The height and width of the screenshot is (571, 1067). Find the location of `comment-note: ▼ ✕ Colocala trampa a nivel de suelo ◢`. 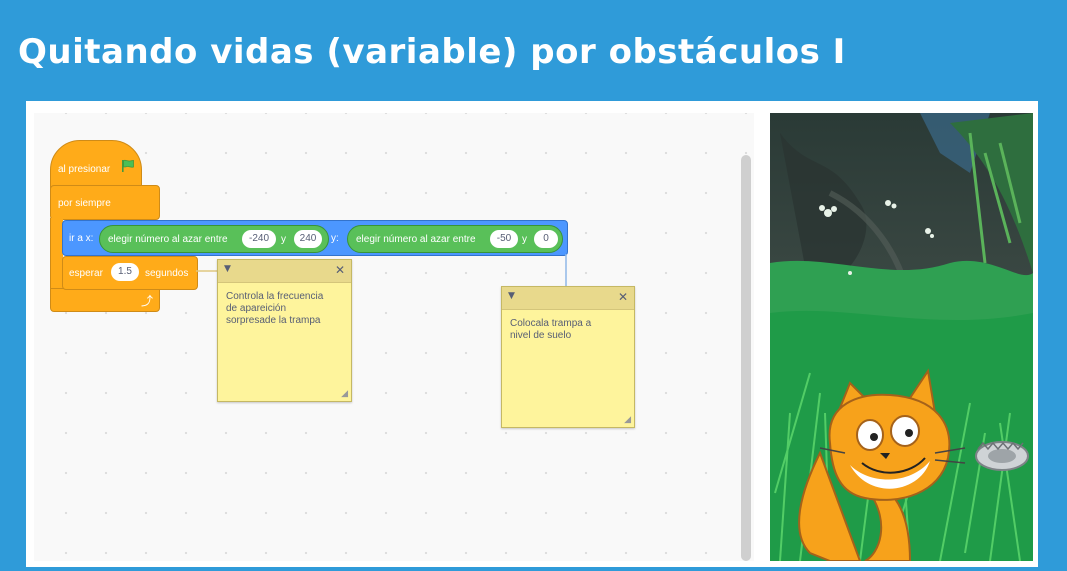

comment-note: ▼ ✕ Colocala trampa a nivel de suelo ◢ is located at coordinates (568, 357).